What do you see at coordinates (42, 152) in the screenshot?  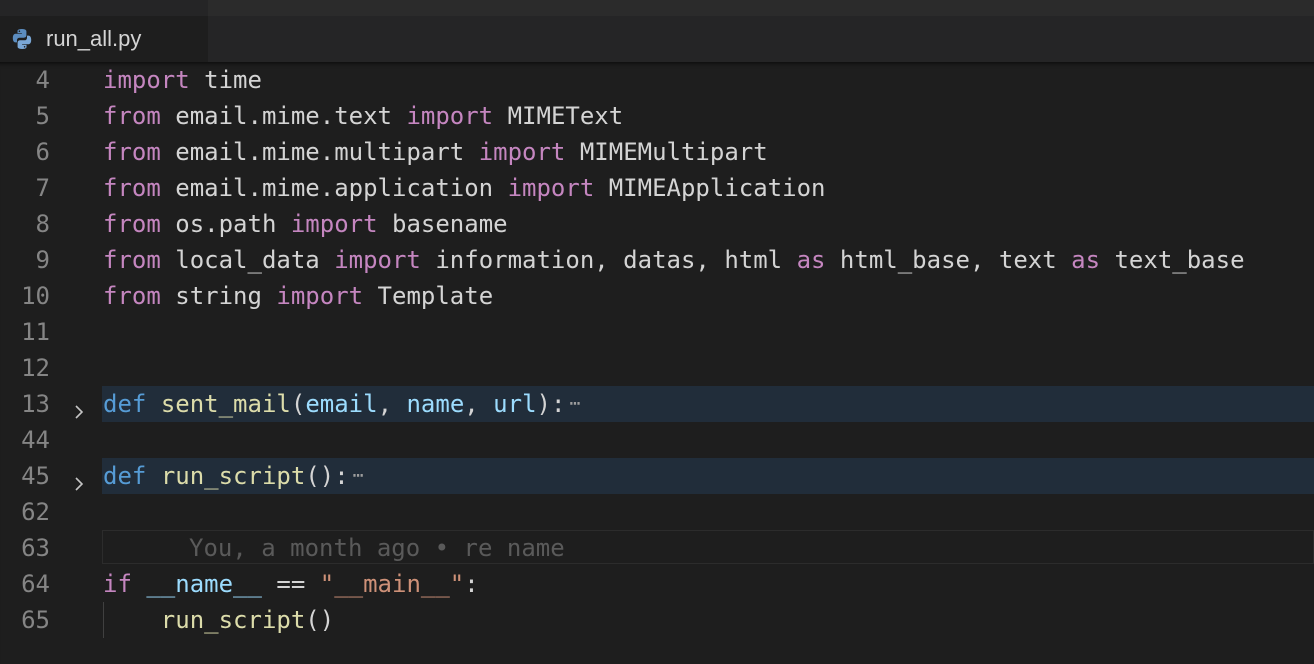 I see `line-number: 6` at bounding box center [42, 152].